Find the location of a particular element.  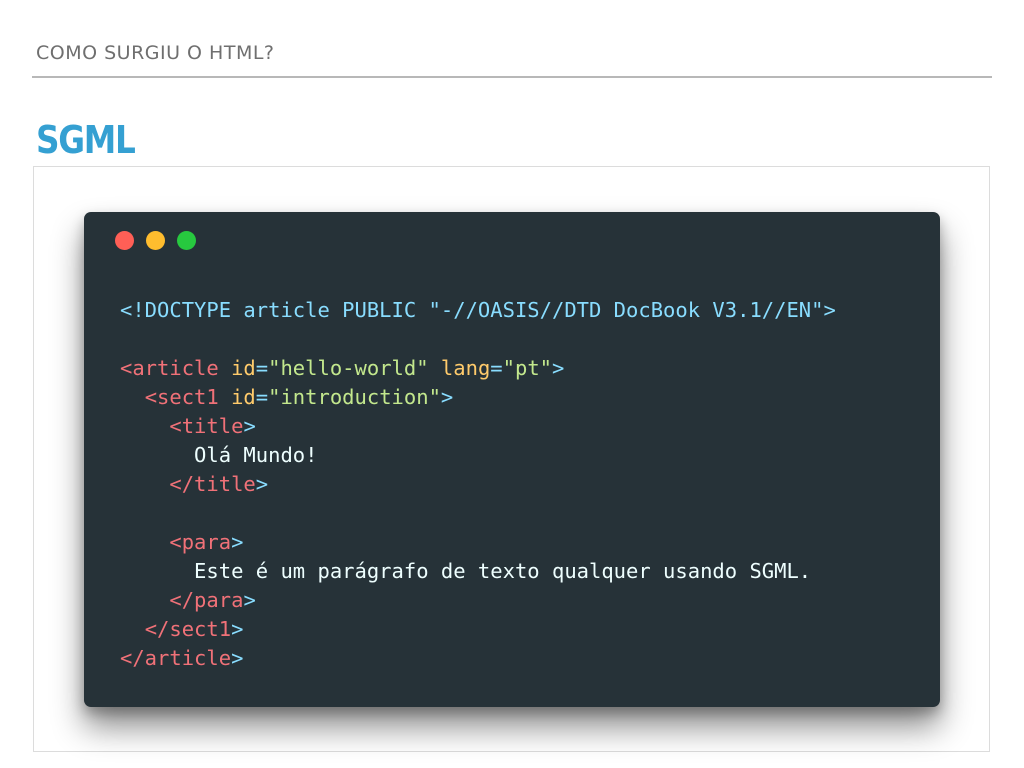

maximize-dot-icon is located at coordinates (186, 240).